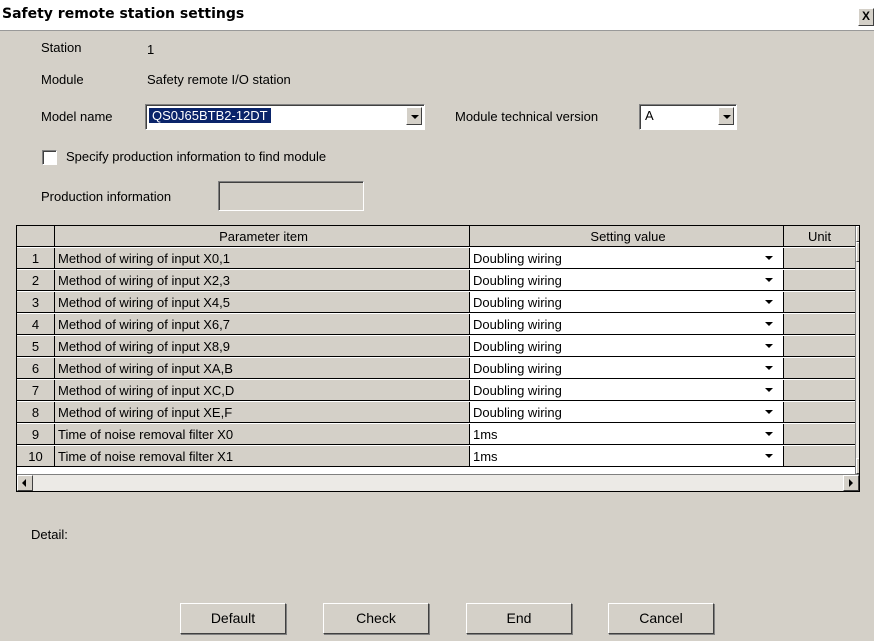  I want to click on row-number: 4, so click(36, 324).